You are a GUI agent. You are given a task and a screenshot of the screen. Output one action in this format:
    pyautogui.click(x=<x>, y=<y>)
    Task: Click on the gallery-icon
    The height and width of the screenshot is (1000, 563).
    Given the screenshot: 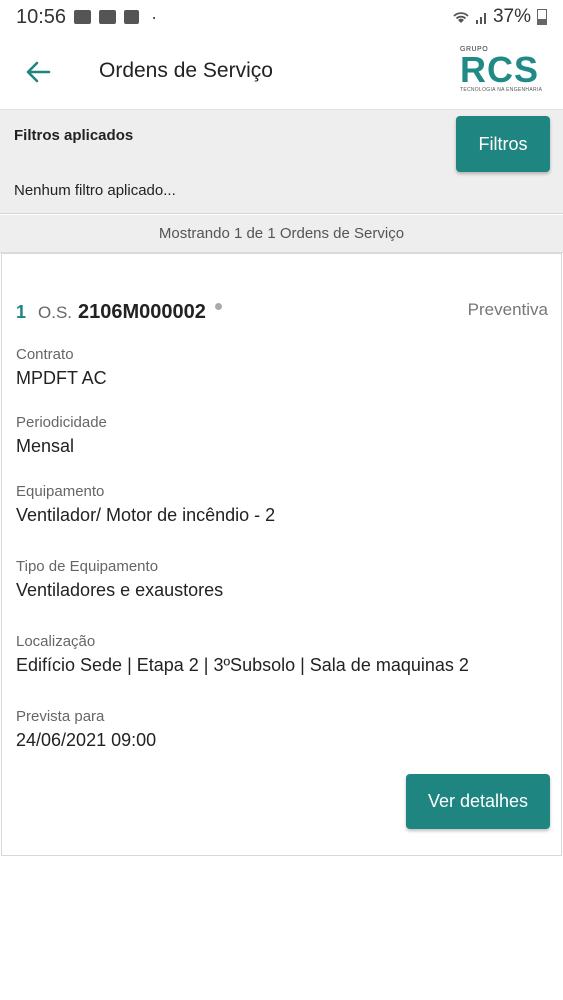 What is the action you would take?
    pyautogui.click(x=83, y=17)
    